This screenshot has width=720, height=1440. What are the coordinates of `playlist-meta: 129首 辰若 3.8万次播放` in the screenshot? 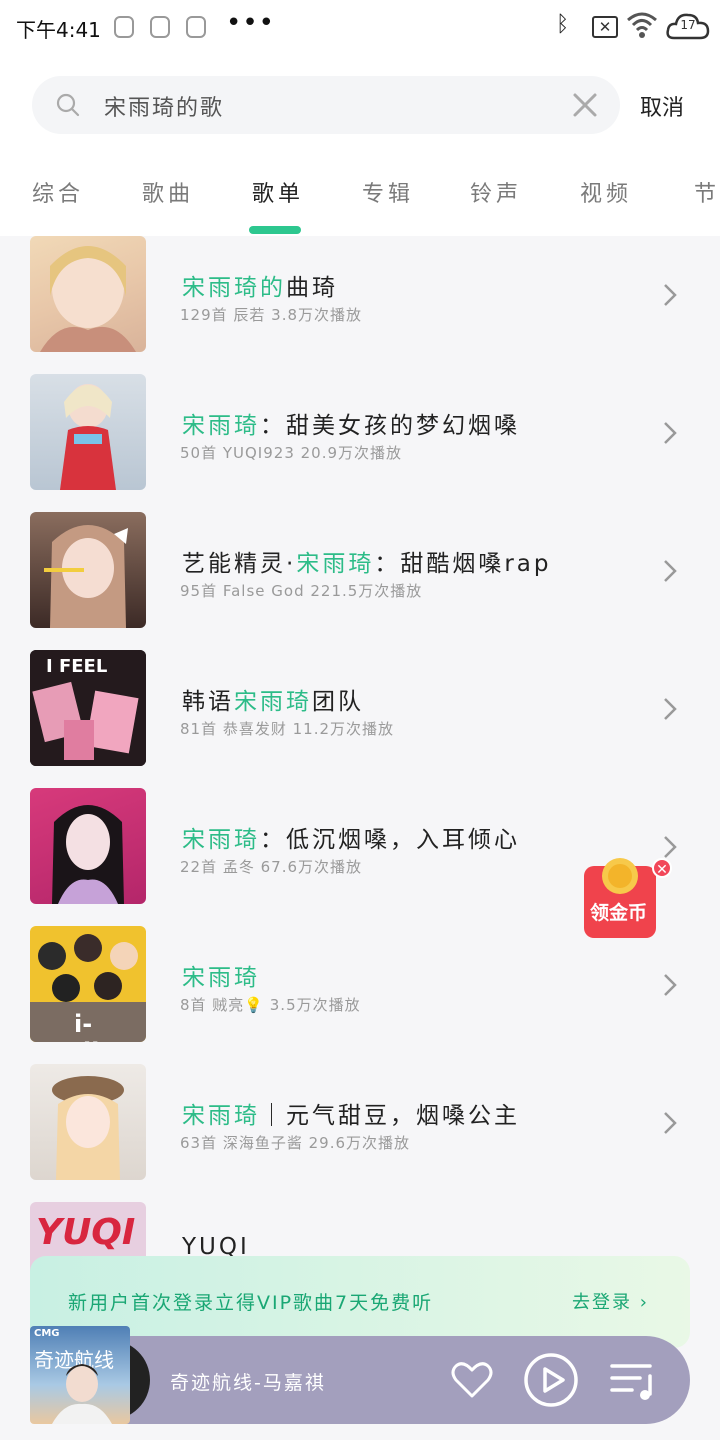 It's located at (271, 315).